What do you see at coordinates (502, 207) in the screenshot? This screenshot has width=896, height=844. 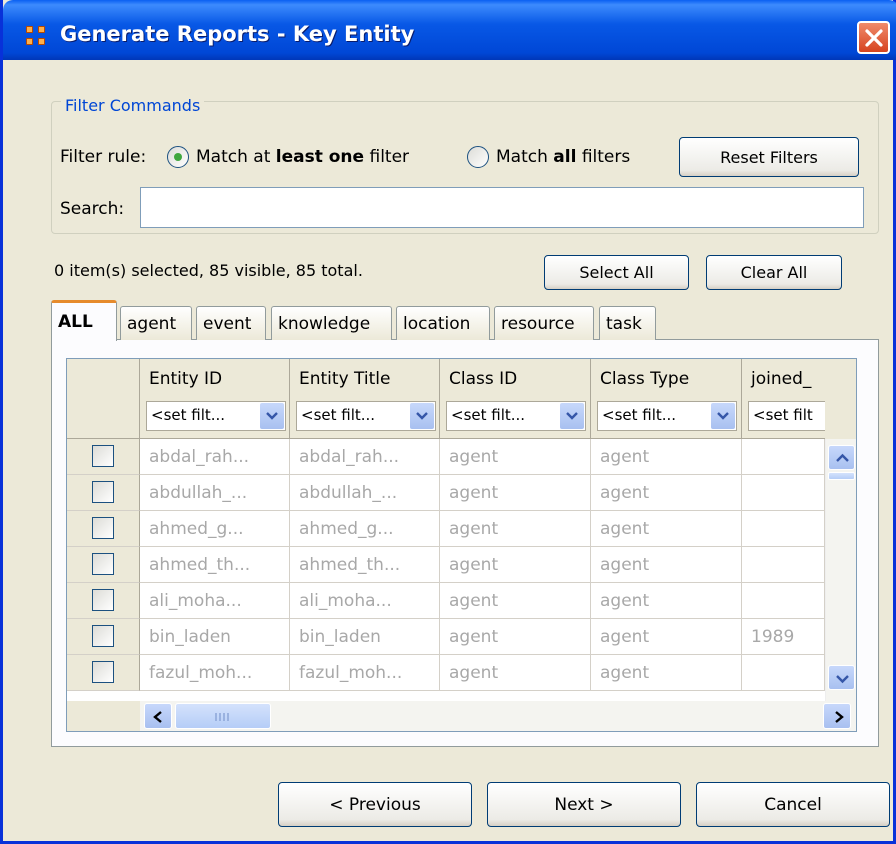 I see `search-input` at bounding box center [502, 207].